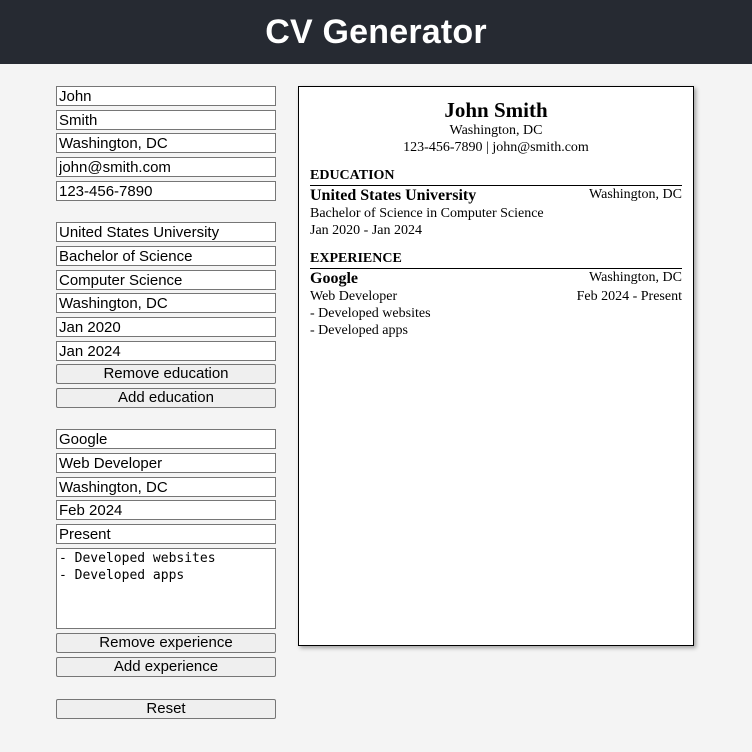 The image size is (752, 752). I want to click on remove-experience-button: Remove experience, so click(166, 643).